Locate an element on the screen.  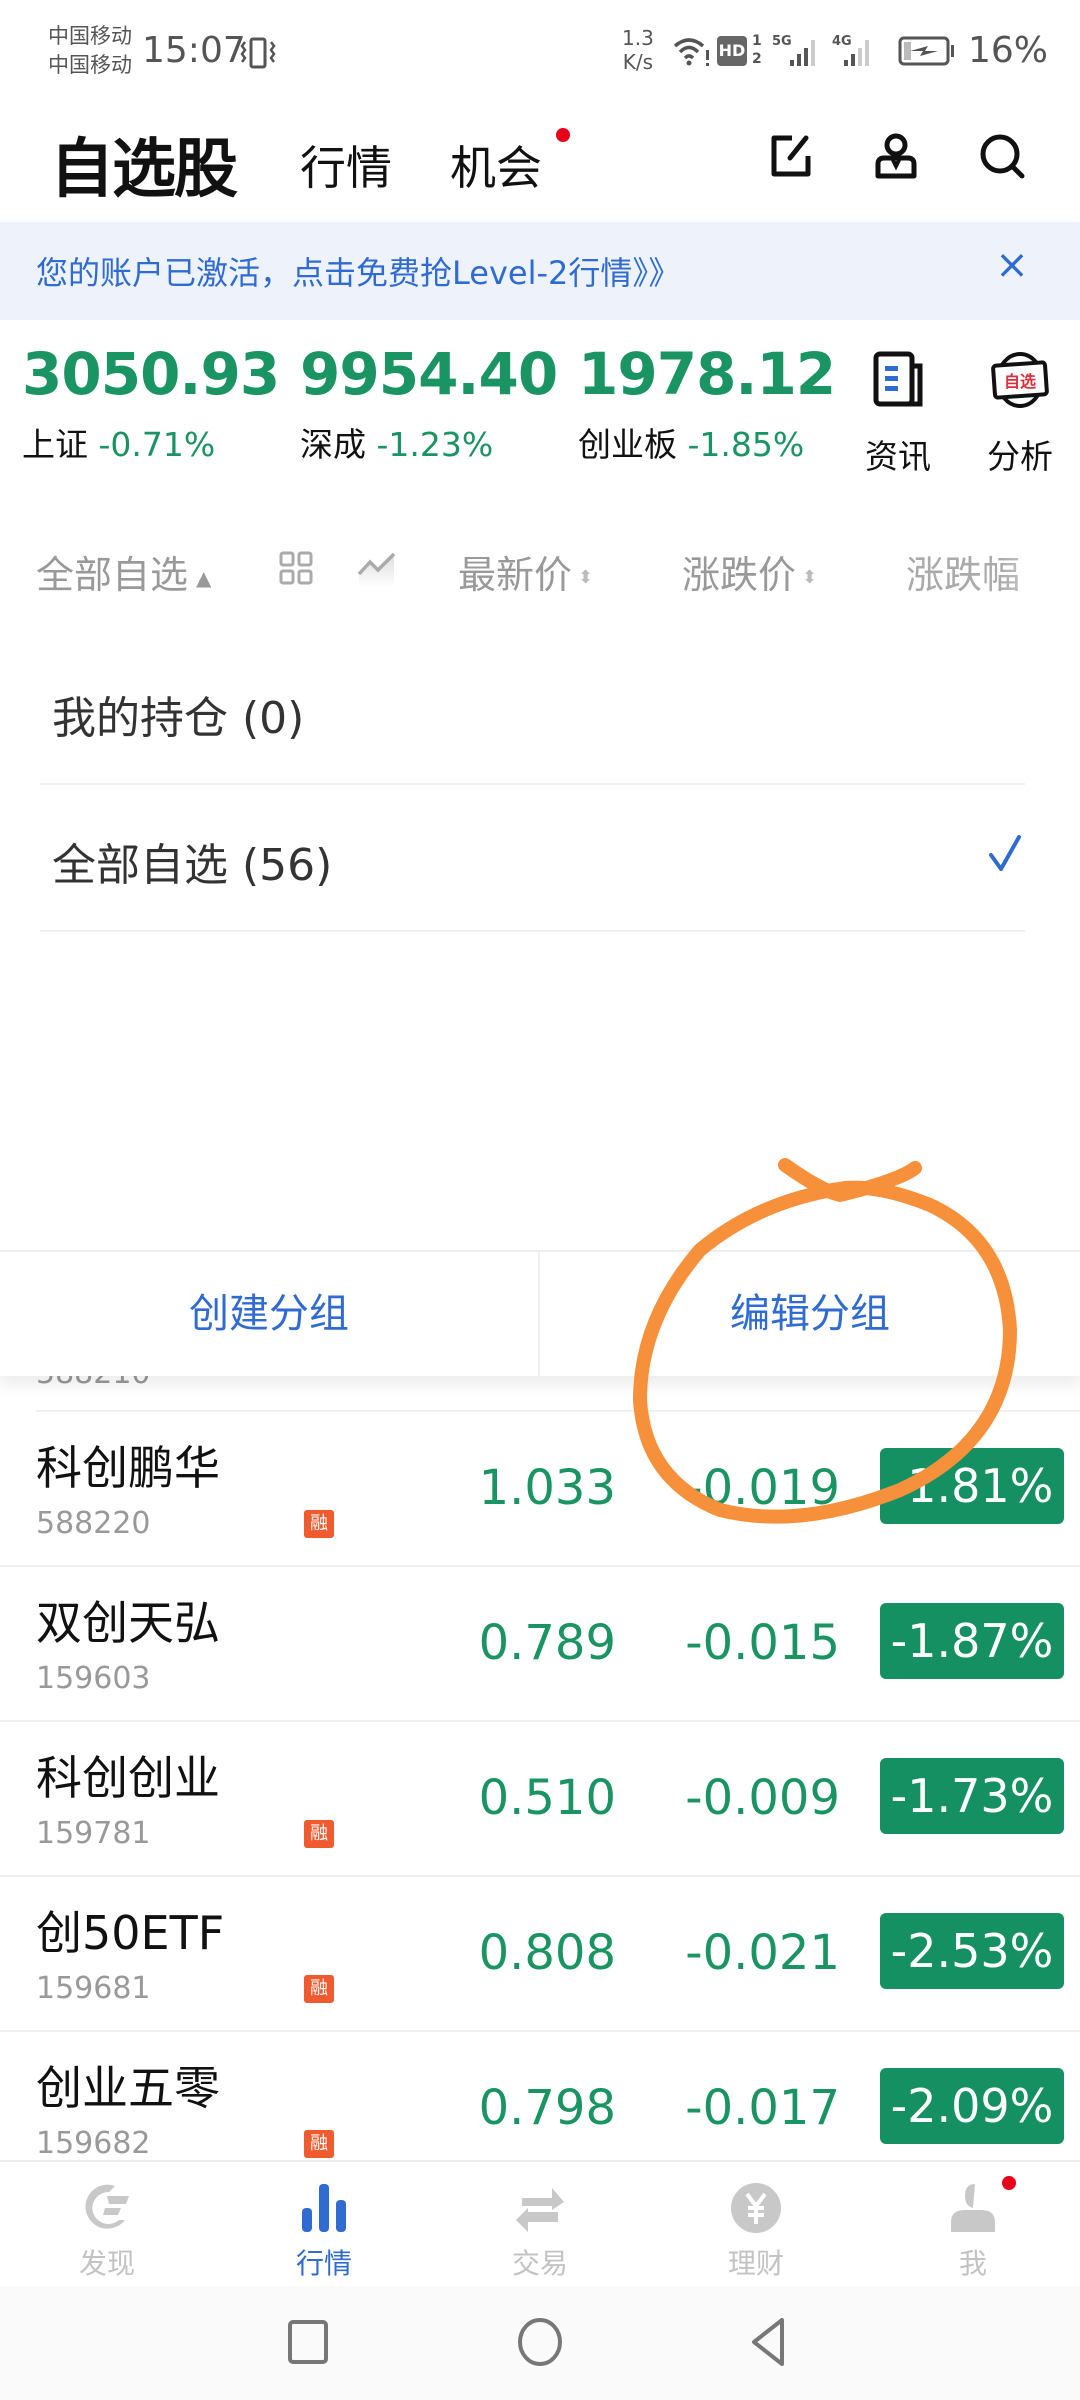
sim-slot-labels: 1 2 is located at coordinates (757, 50).